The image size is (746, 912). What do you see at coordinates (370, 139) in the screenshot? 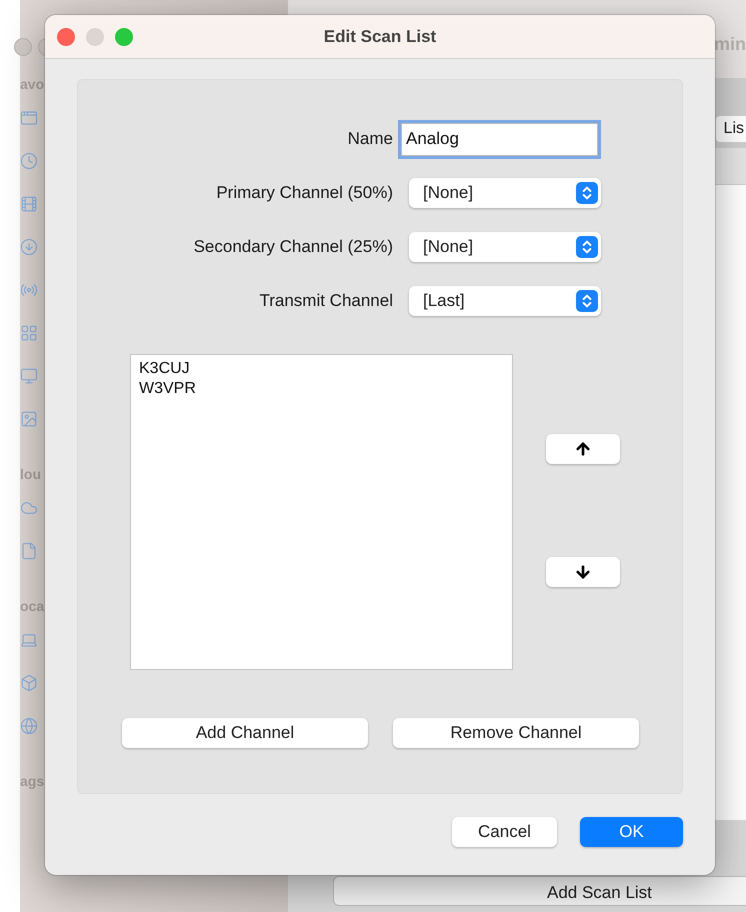
I see `field-label: Name` at bounding box center [370, 139].